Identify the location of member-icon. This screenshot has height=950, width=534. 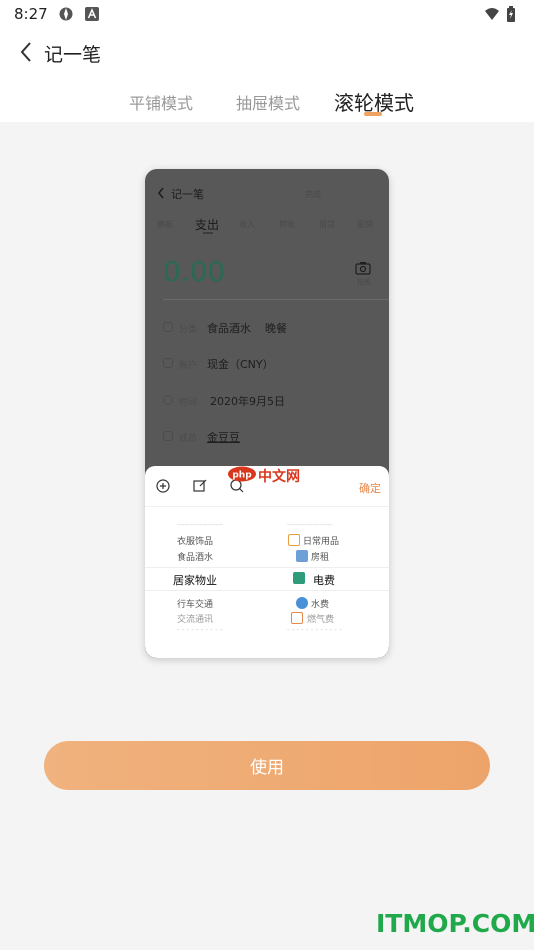
(168, 436).